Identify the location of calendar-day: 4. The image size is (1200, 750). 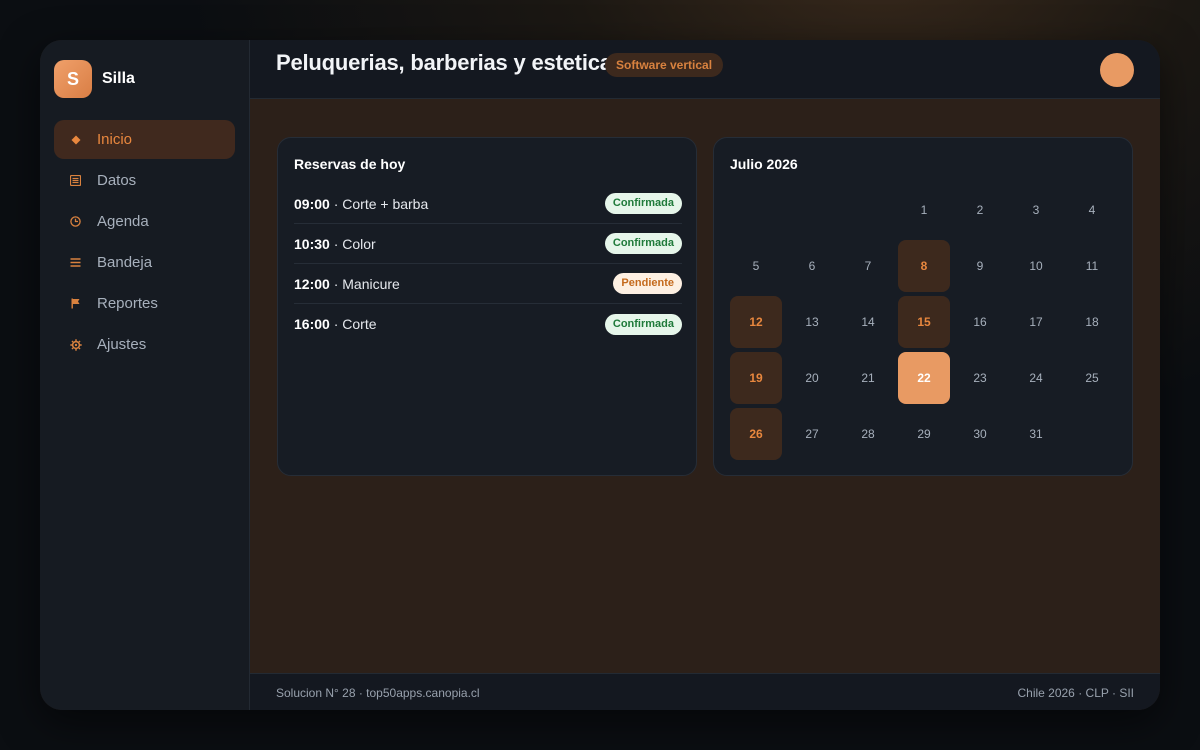
(1092, 210).